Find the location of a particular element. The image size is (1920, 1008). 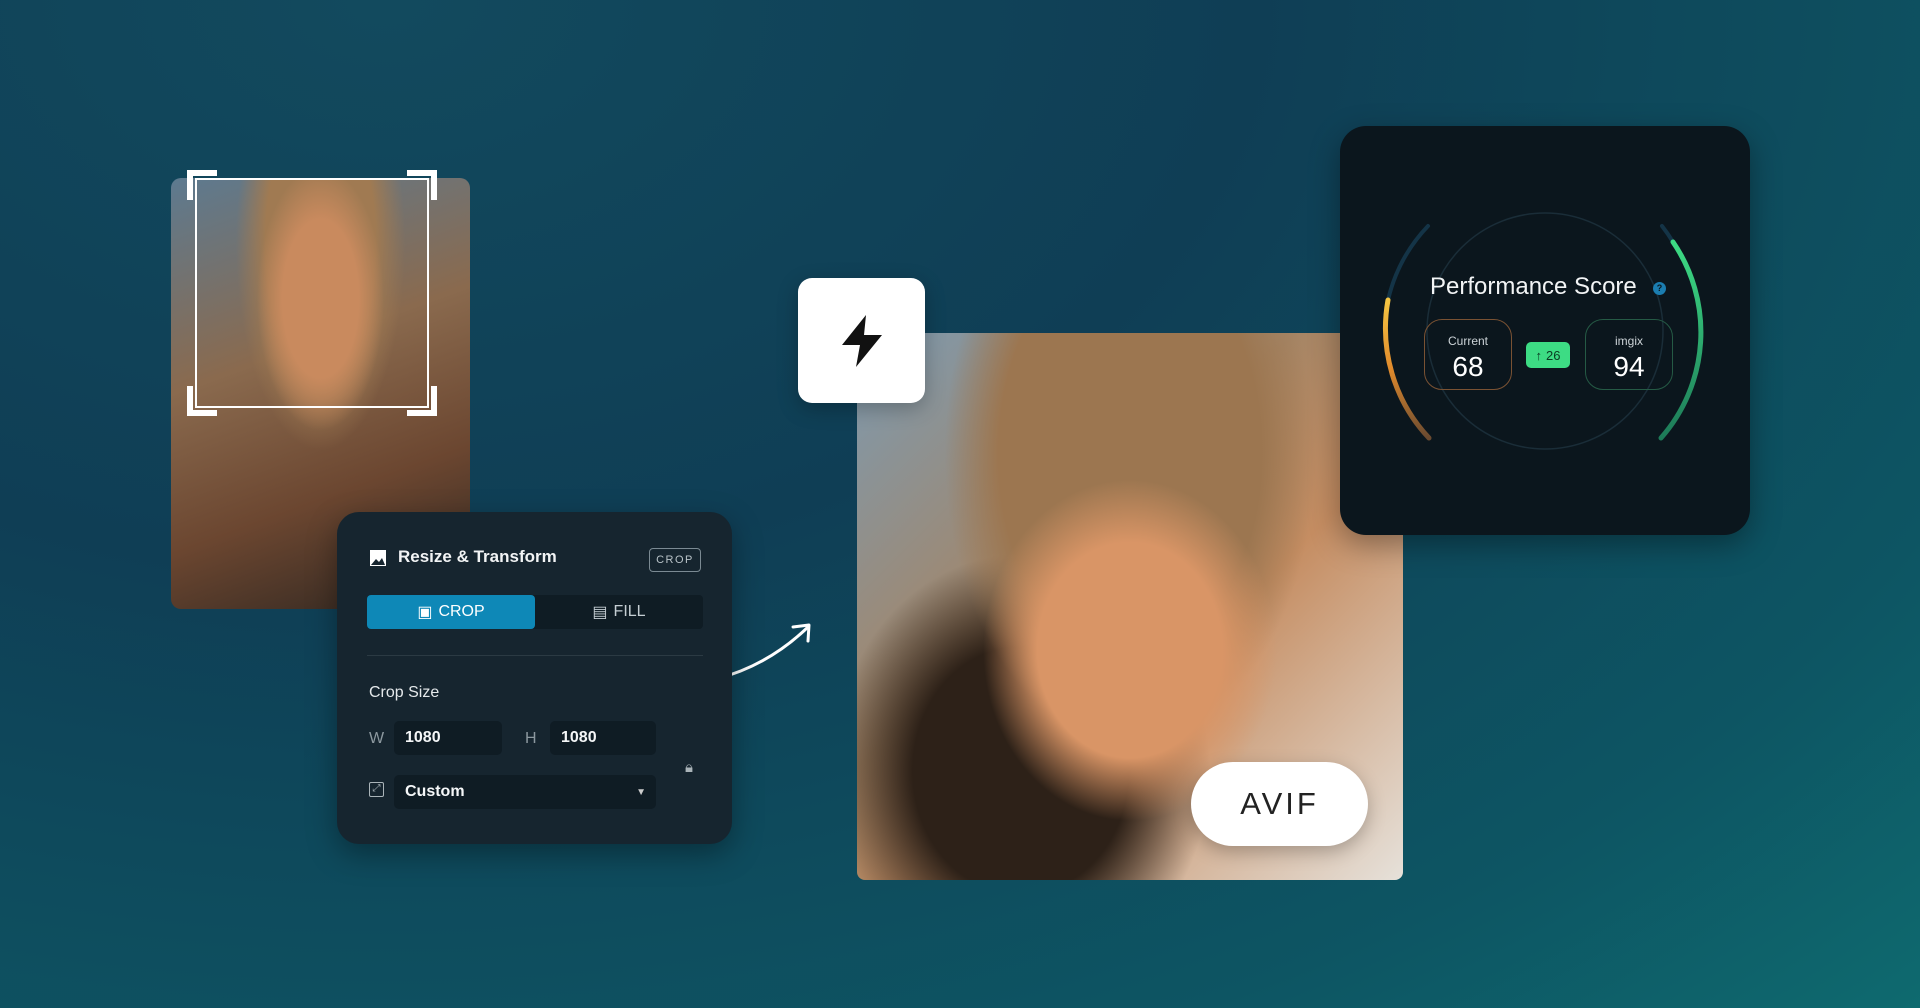

divider is located at coordinates (535, 655).